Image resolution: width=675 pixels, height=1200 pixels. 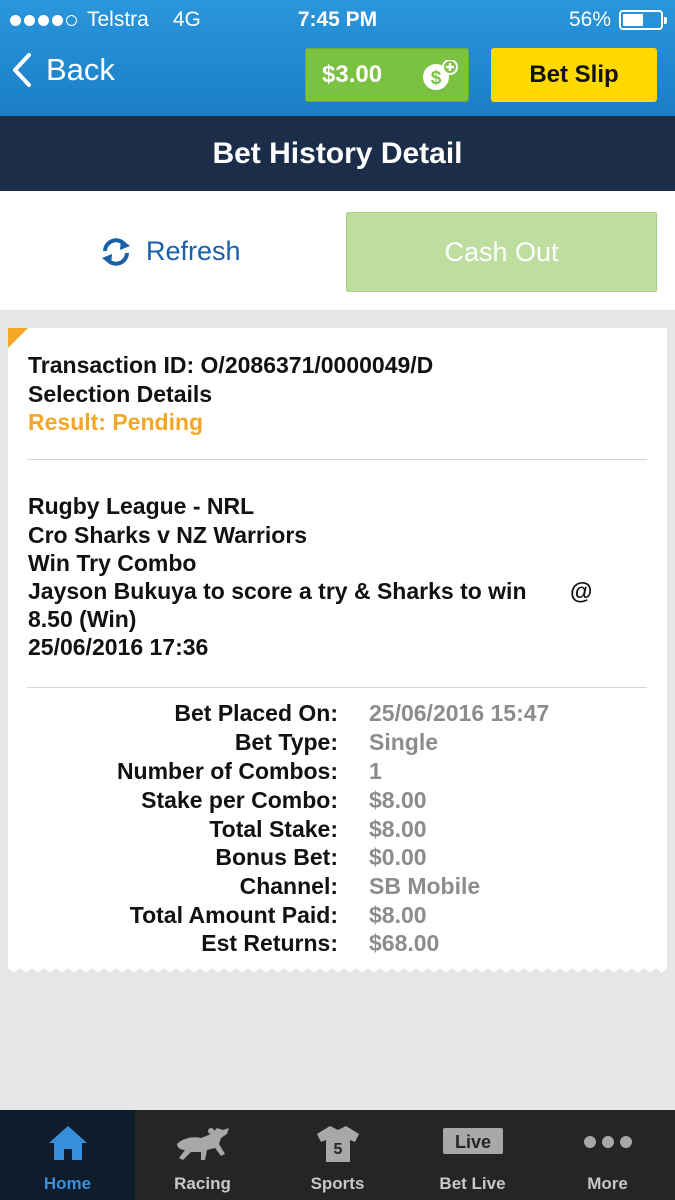 I want to click on detail-value: 1, so click(x=375, y=771).